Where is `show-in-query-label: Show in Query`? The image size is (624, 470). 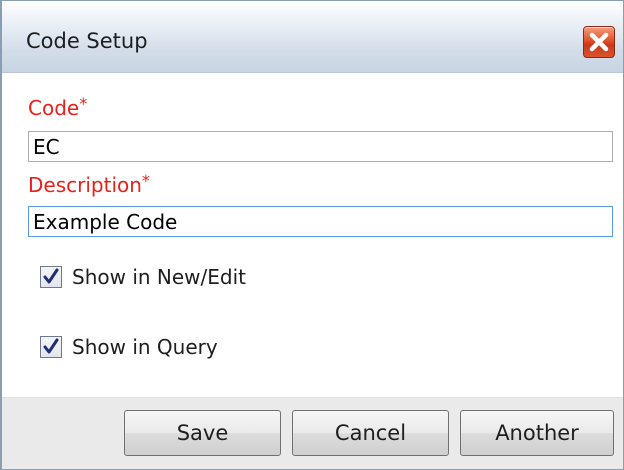 show-in-query-label: Show in Query is located at coordinates (145, 347).